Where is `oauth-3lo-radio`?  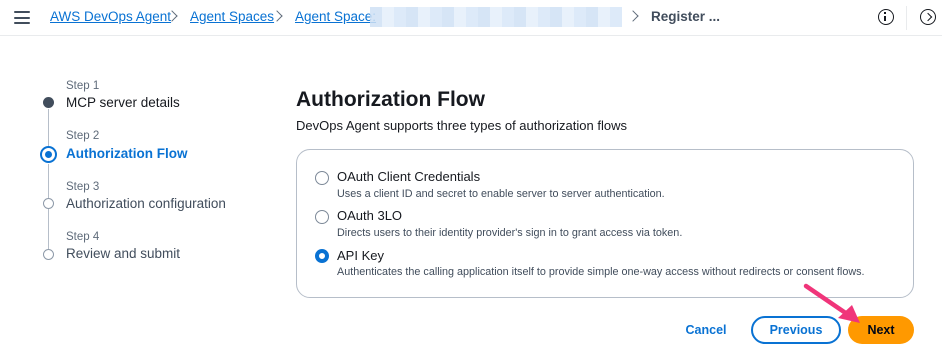
oauth-3lo-radio is located at coordinates (322, 217).